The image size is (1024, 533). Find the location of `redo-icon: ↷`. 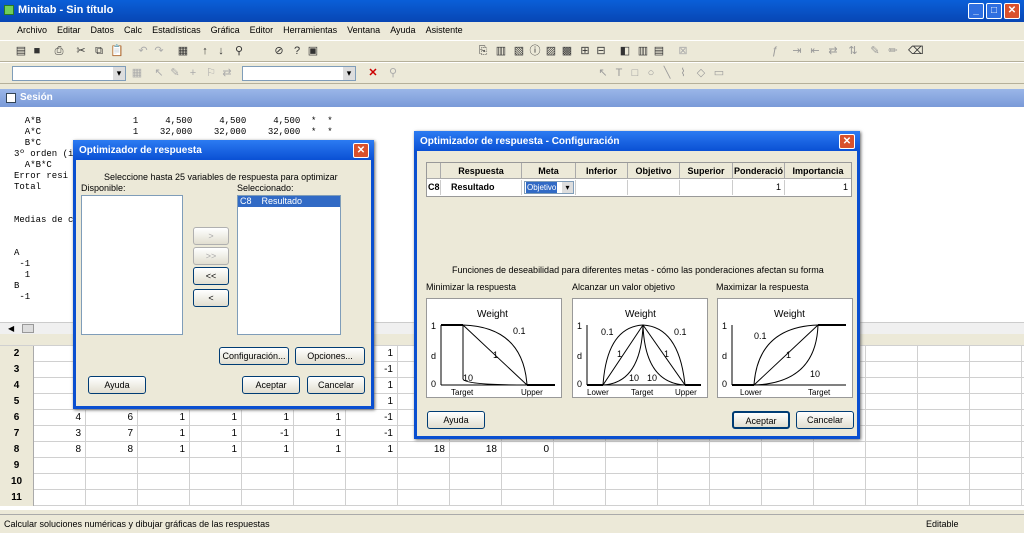

redo-icon: ↷ is located at coordinates (159, 51).